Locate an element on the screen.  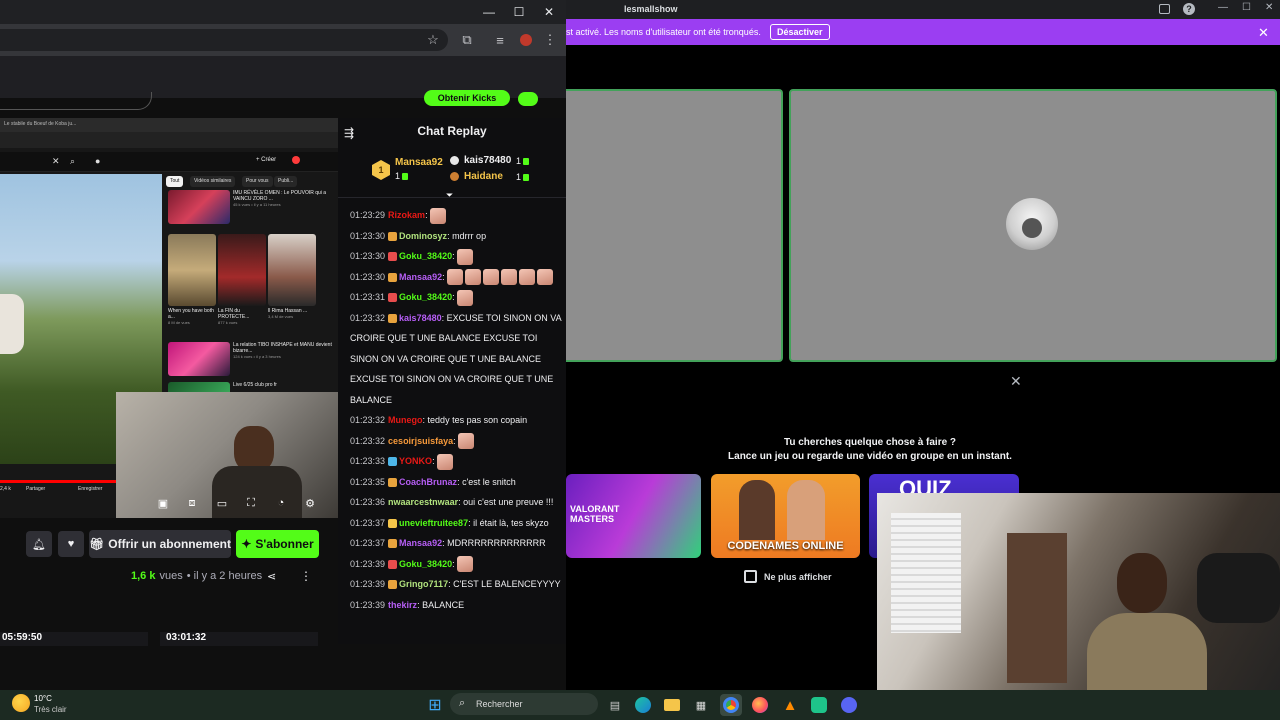
dont-show-checkbox is located at coordinates (750, 576).